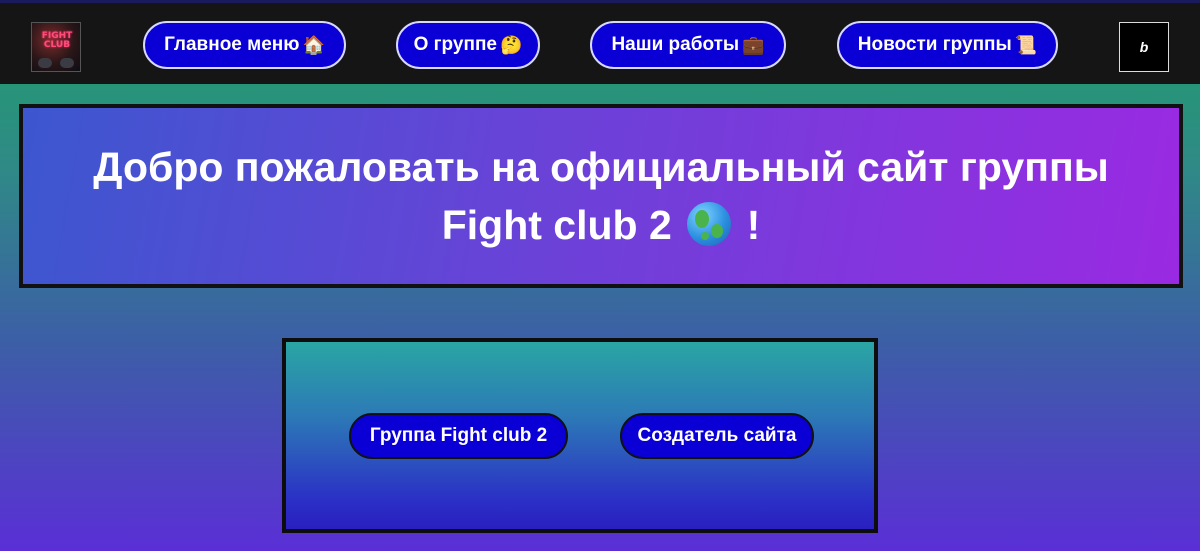 Image resolution: width=1200 pixels, height=551 pixels. Describe the element at coordinates (556, 225) in the screenshot. I see `group-name: Fight club 2` at that location.